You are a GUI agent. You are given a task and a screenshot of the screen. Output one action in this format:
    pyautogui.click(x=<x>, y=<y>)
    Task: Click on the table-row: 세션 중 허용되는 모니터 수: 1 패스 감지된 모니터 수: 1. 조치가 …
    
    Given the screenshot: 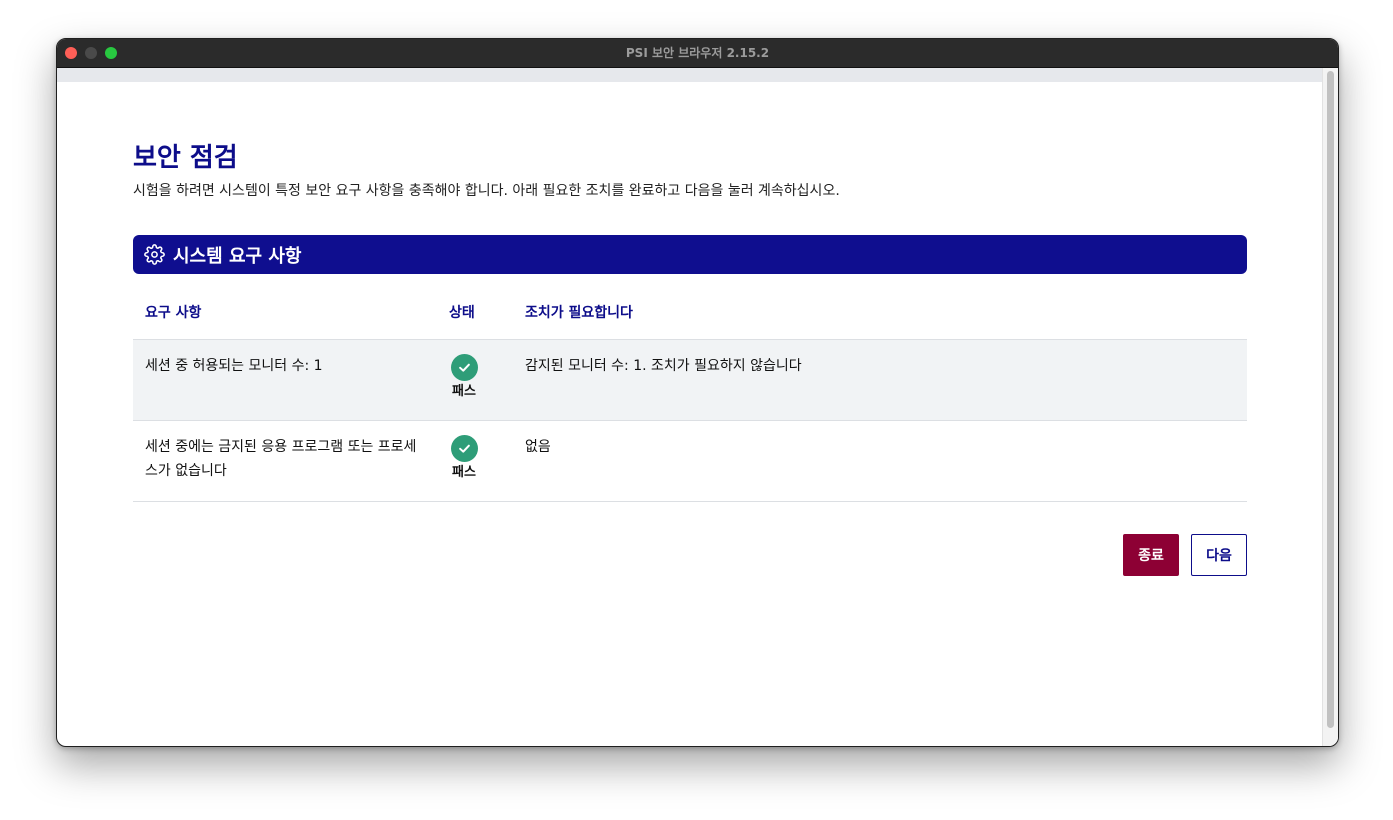 What is the action you would take?
    pyautogui.click(x=690, y=380)
    